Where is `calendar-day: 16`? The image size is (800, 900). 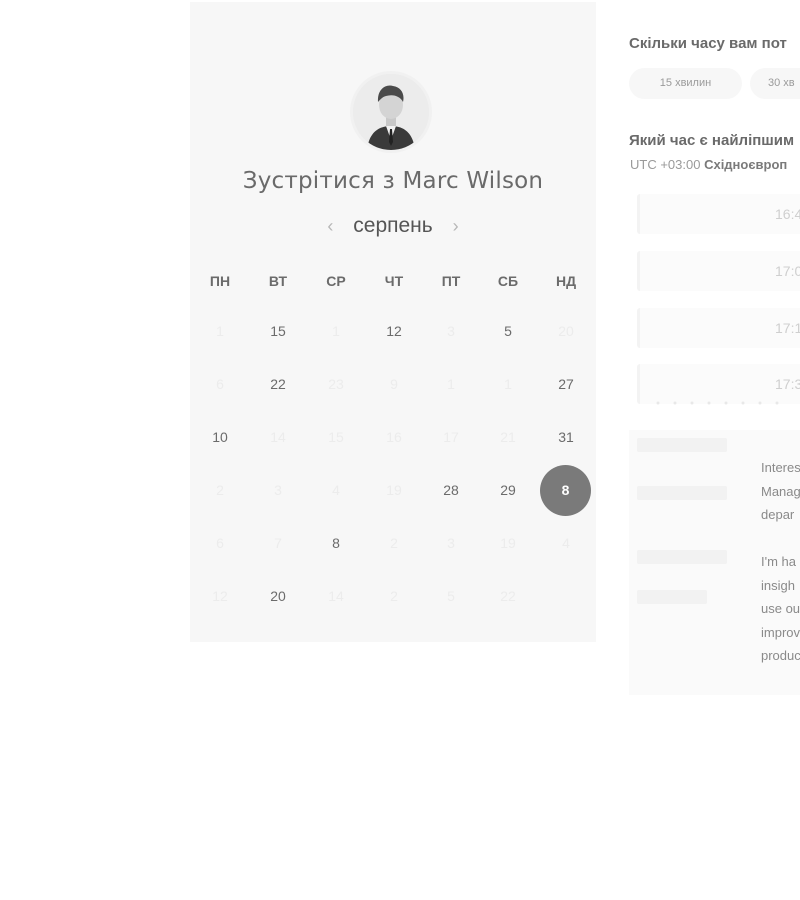 calendar-day: 16 is located at coordinates (394, 437).